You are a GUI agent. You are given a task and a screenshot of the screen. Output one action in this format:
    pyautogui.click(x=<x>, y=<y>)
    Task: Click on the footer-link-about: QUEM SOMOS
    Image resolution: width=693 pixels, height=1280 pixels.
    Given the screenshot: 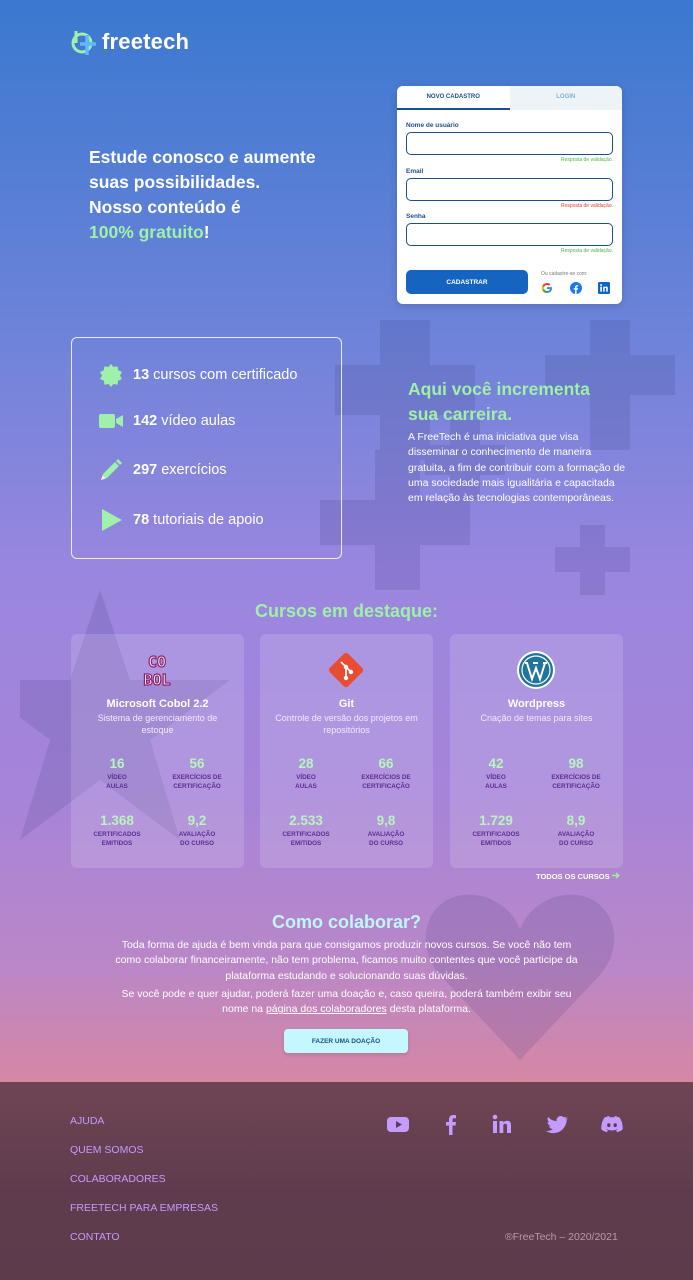 What is the action you would take?
    pyautogui.click(x=107, y=1150)
    